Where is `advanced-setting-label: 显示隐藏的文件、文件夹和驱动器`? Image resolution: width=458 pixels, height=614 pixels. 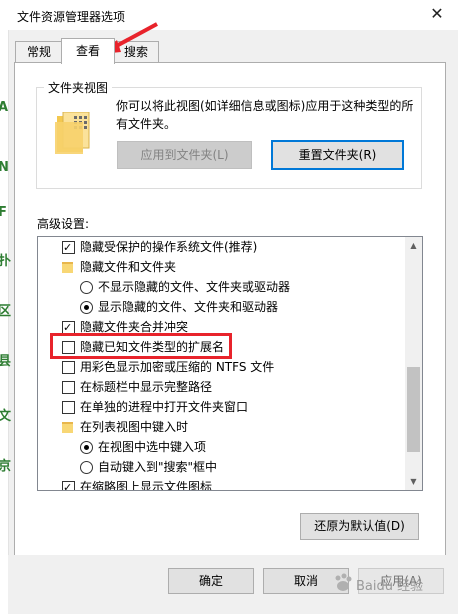 advanced-setting-label: 显示隐藏的文件、文件夹和驱动器 is located at coordinates (188, 307).